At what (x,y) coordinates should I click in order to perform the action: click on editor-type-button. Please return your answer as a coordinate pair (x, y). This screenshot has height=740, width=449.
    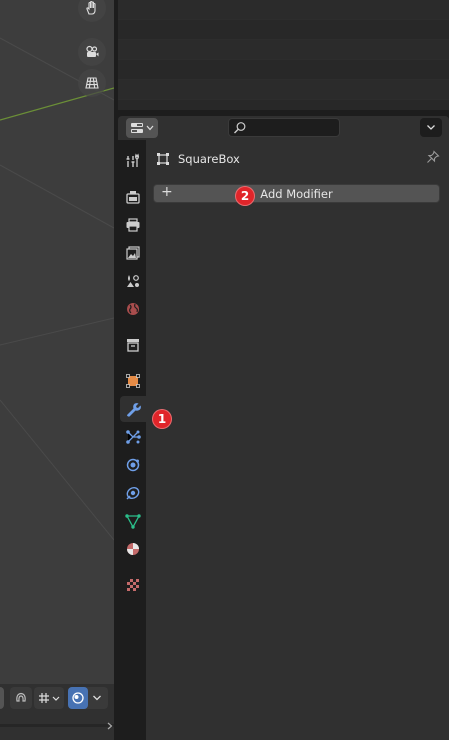
    Looking at the image, I should click on (142, 128).